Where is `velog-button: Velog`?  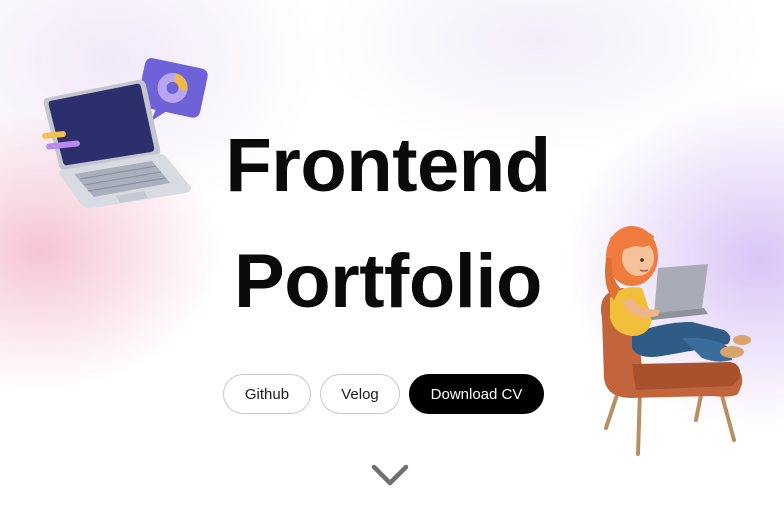 velog-button: Velog is located at coordinates (360, 394).